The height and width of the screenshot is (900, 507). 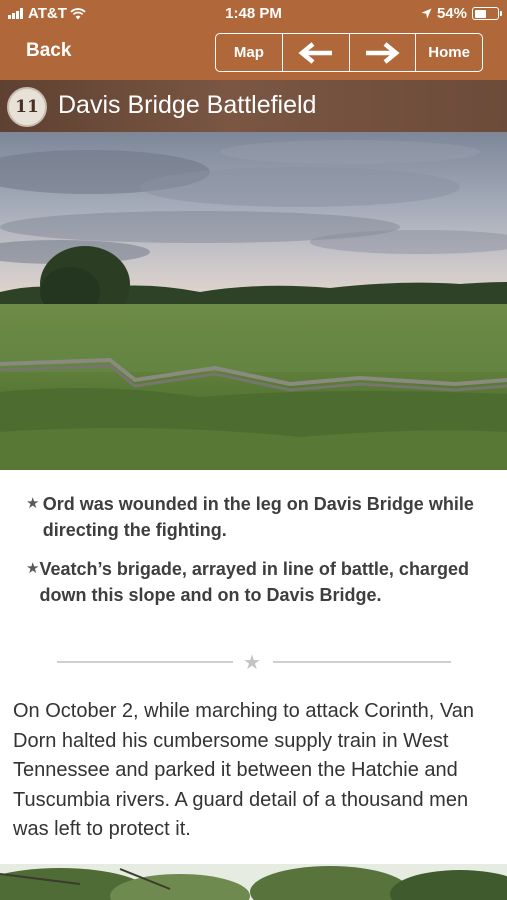 I want to click on home-button: Home, so click(x=449, y=52).